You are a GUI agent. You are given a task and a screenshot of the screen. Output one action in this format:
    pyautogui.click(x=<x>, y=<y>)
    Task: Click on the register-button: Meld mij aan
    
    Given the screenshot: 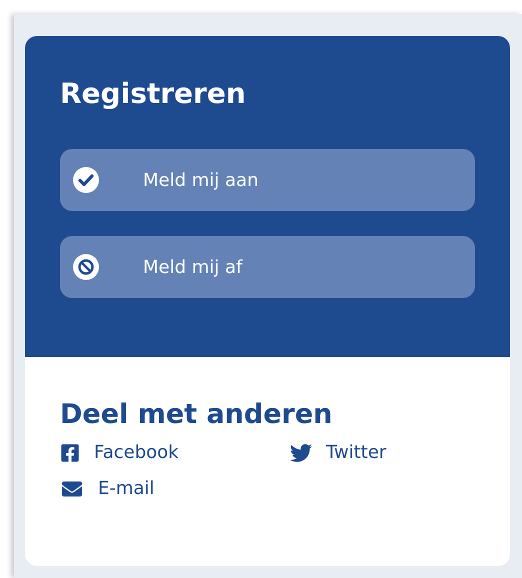 What is the action you would take?
    pyautogui.click(x=267, y=180)
    